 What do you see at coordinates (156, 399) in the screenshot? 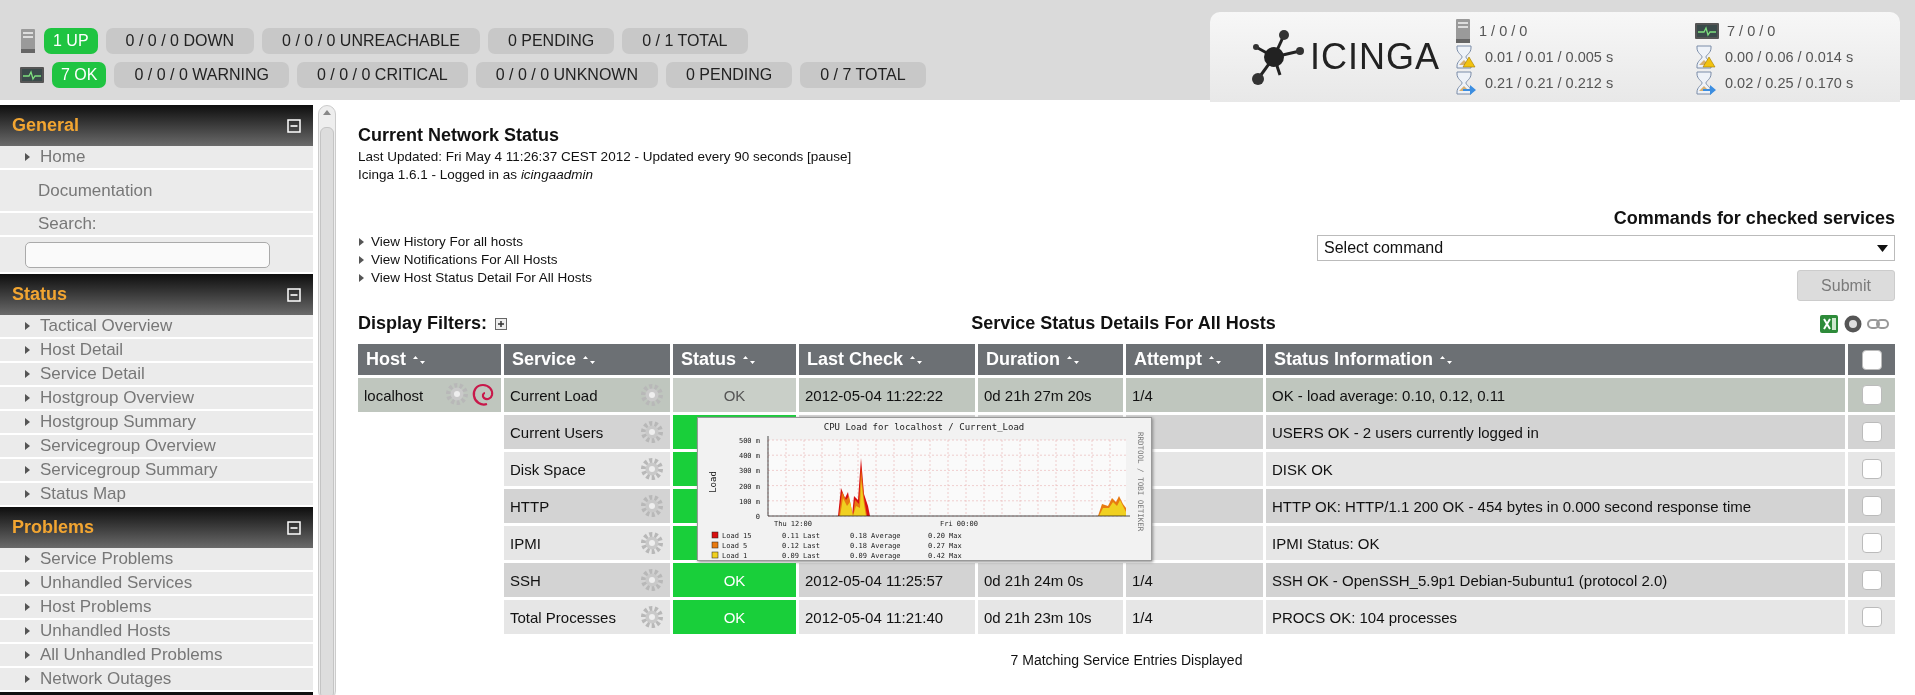
I see `sidebar-item: Hostgroup Overview` at bounding box center [156, 399].